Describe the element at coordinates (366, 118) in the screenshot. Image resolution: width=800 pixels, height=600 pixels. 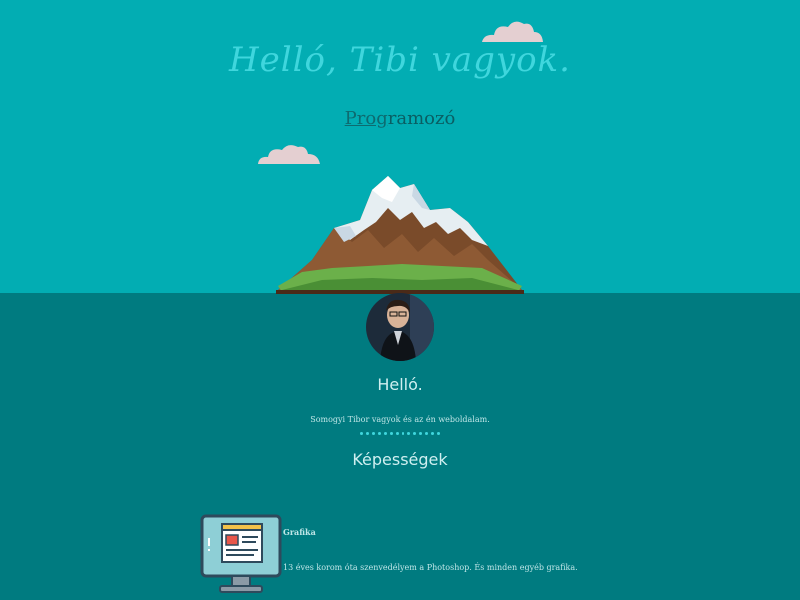
I see `hero-subtitle-link: Prog` at that location.